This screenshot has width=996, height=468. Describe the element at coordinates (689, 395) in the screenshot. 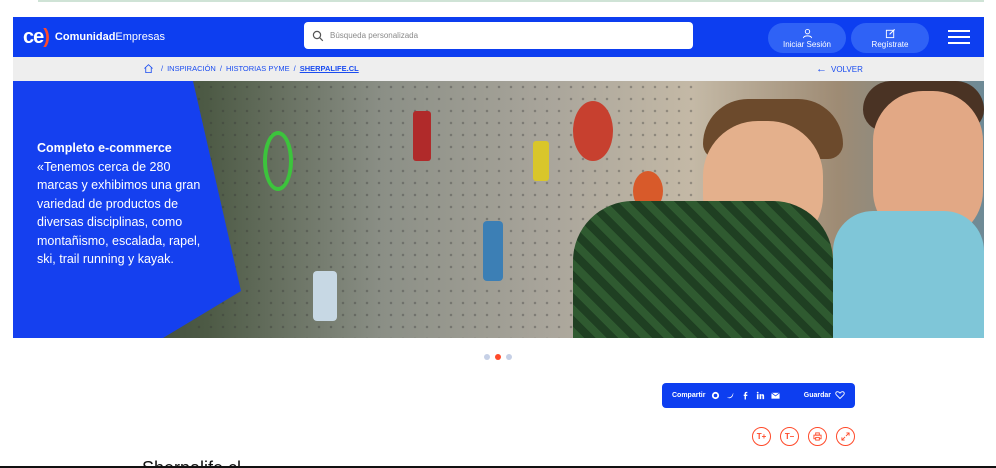

I see `share-label: Compartir` at that location.